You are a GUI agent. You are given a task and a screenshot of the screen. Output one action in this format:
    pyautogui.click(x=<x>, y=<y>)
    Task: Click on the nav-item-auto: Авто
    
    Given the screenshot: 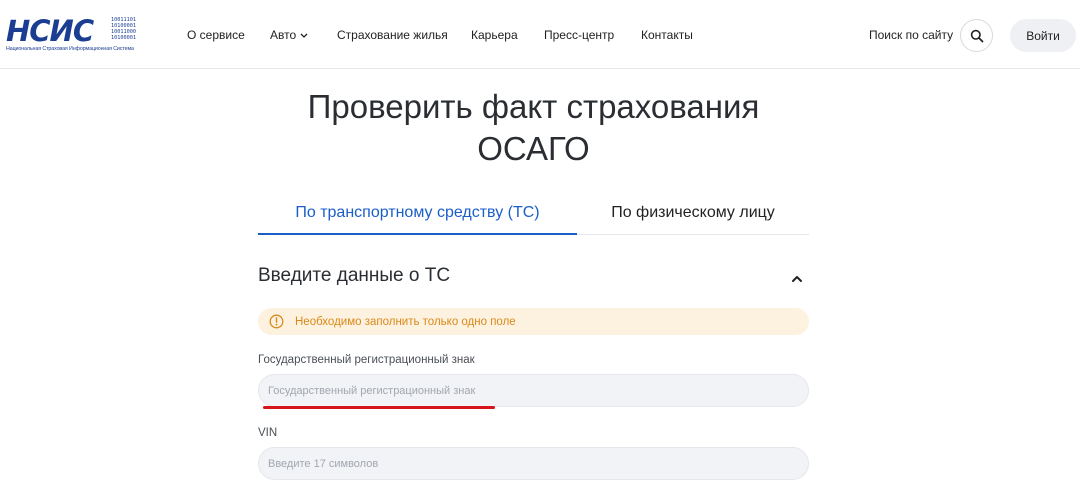 What is the action you would take?
    pyautogui.click(x=289, y=35)
    